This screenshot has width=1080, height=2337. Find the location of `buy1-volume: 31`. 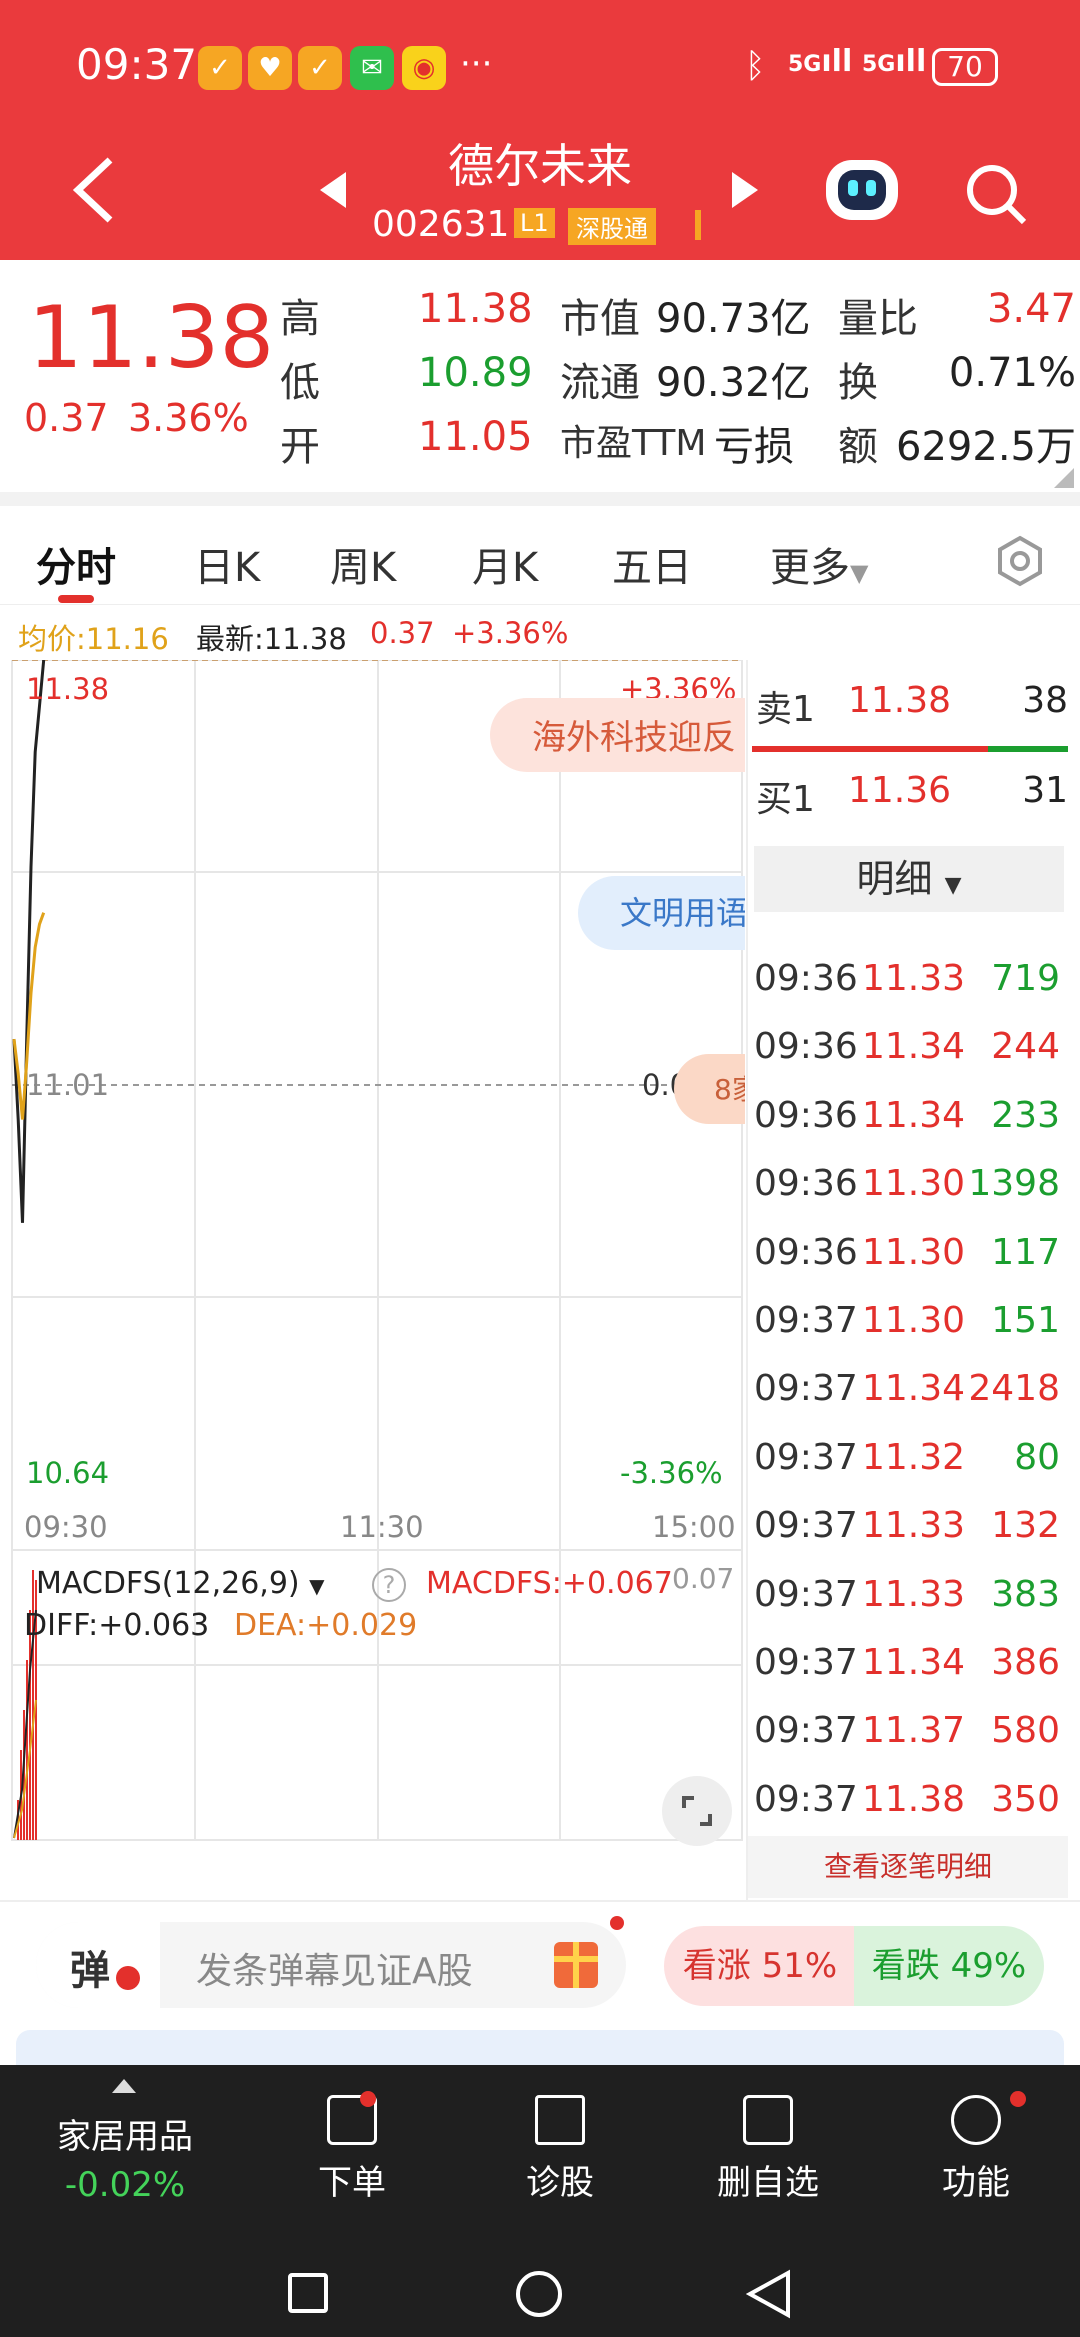

buy1-volume: 31 is located at coordinates (1045, 790).